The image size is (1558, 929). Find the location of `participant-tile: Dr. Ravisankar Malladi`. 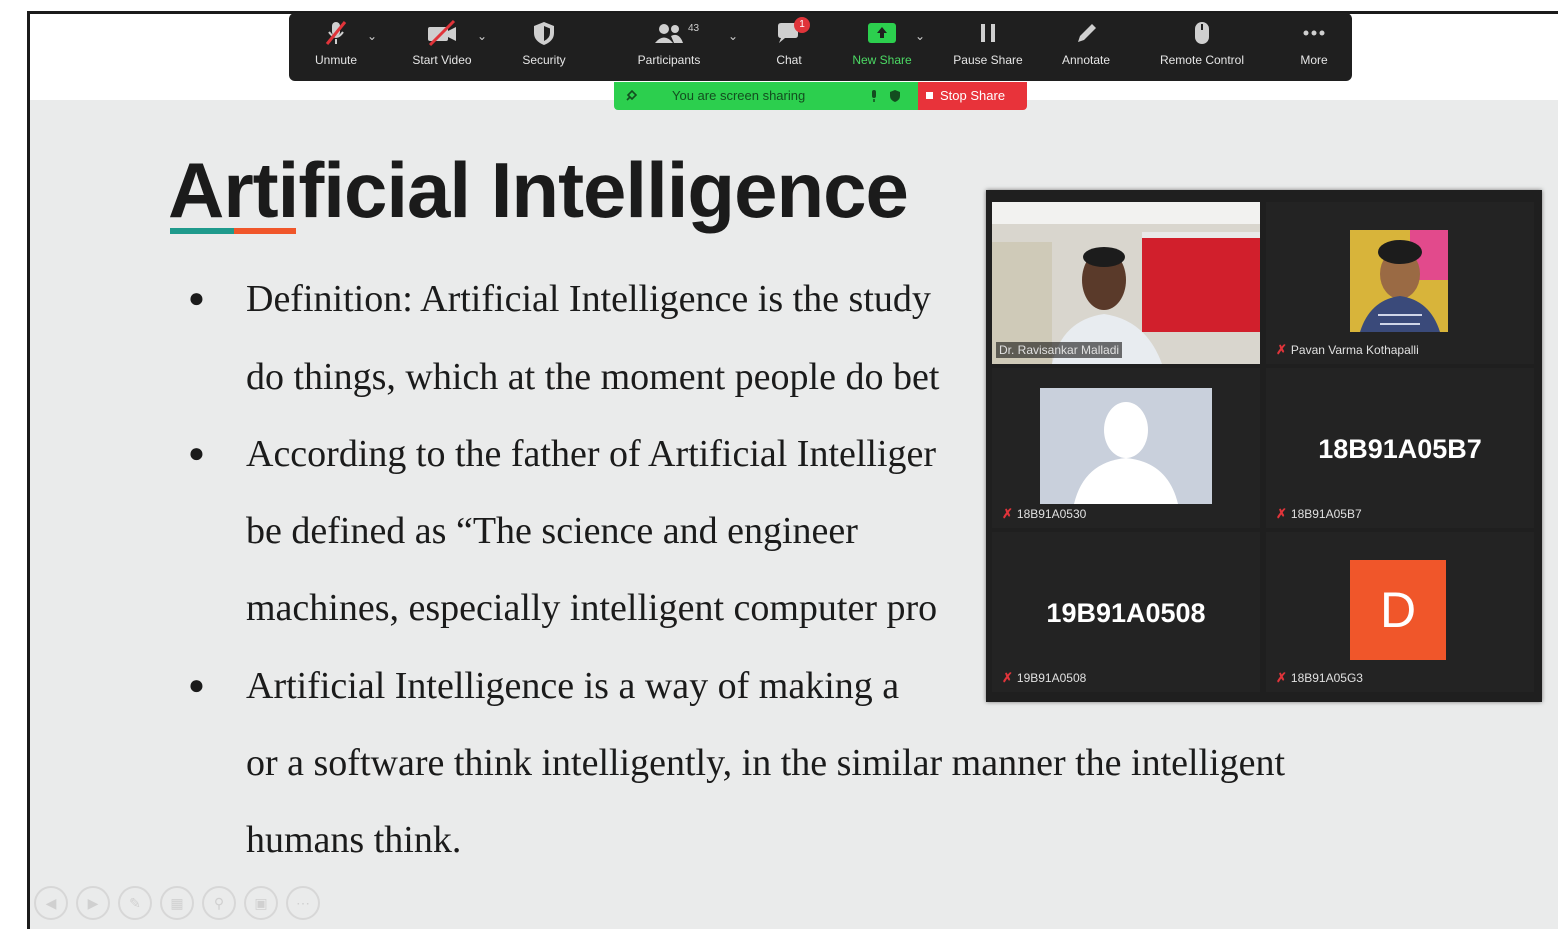

participant-tile: Dr. Ravisankar Malladi is located at coordinates (1126, 283).